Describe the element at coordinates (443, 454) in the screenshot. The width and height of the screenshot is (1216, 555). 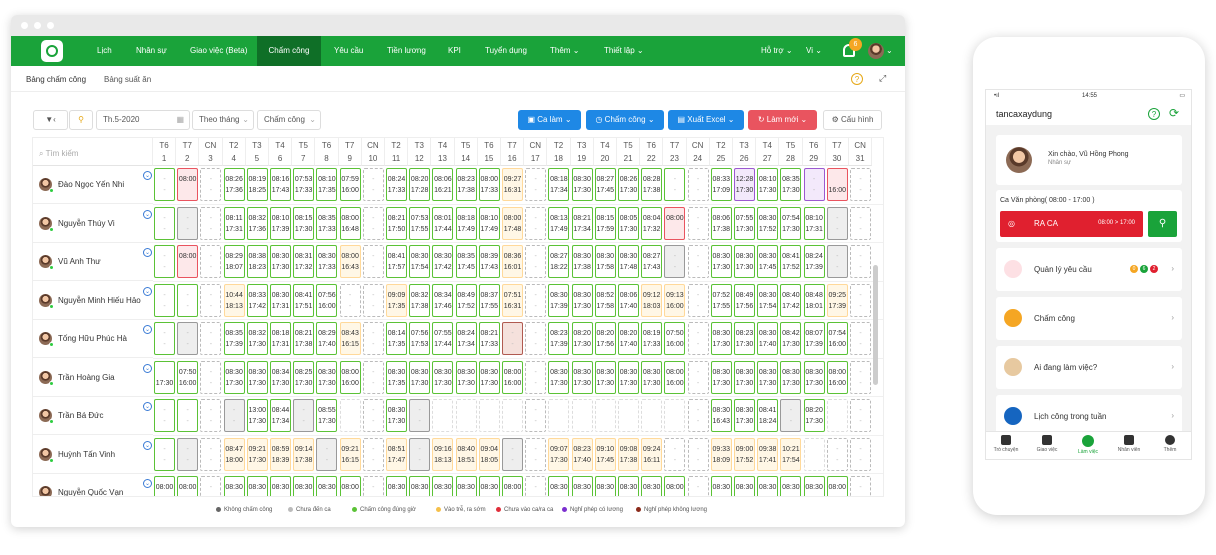
I see `timesheet-cell: 09:16 18:13` at that location.